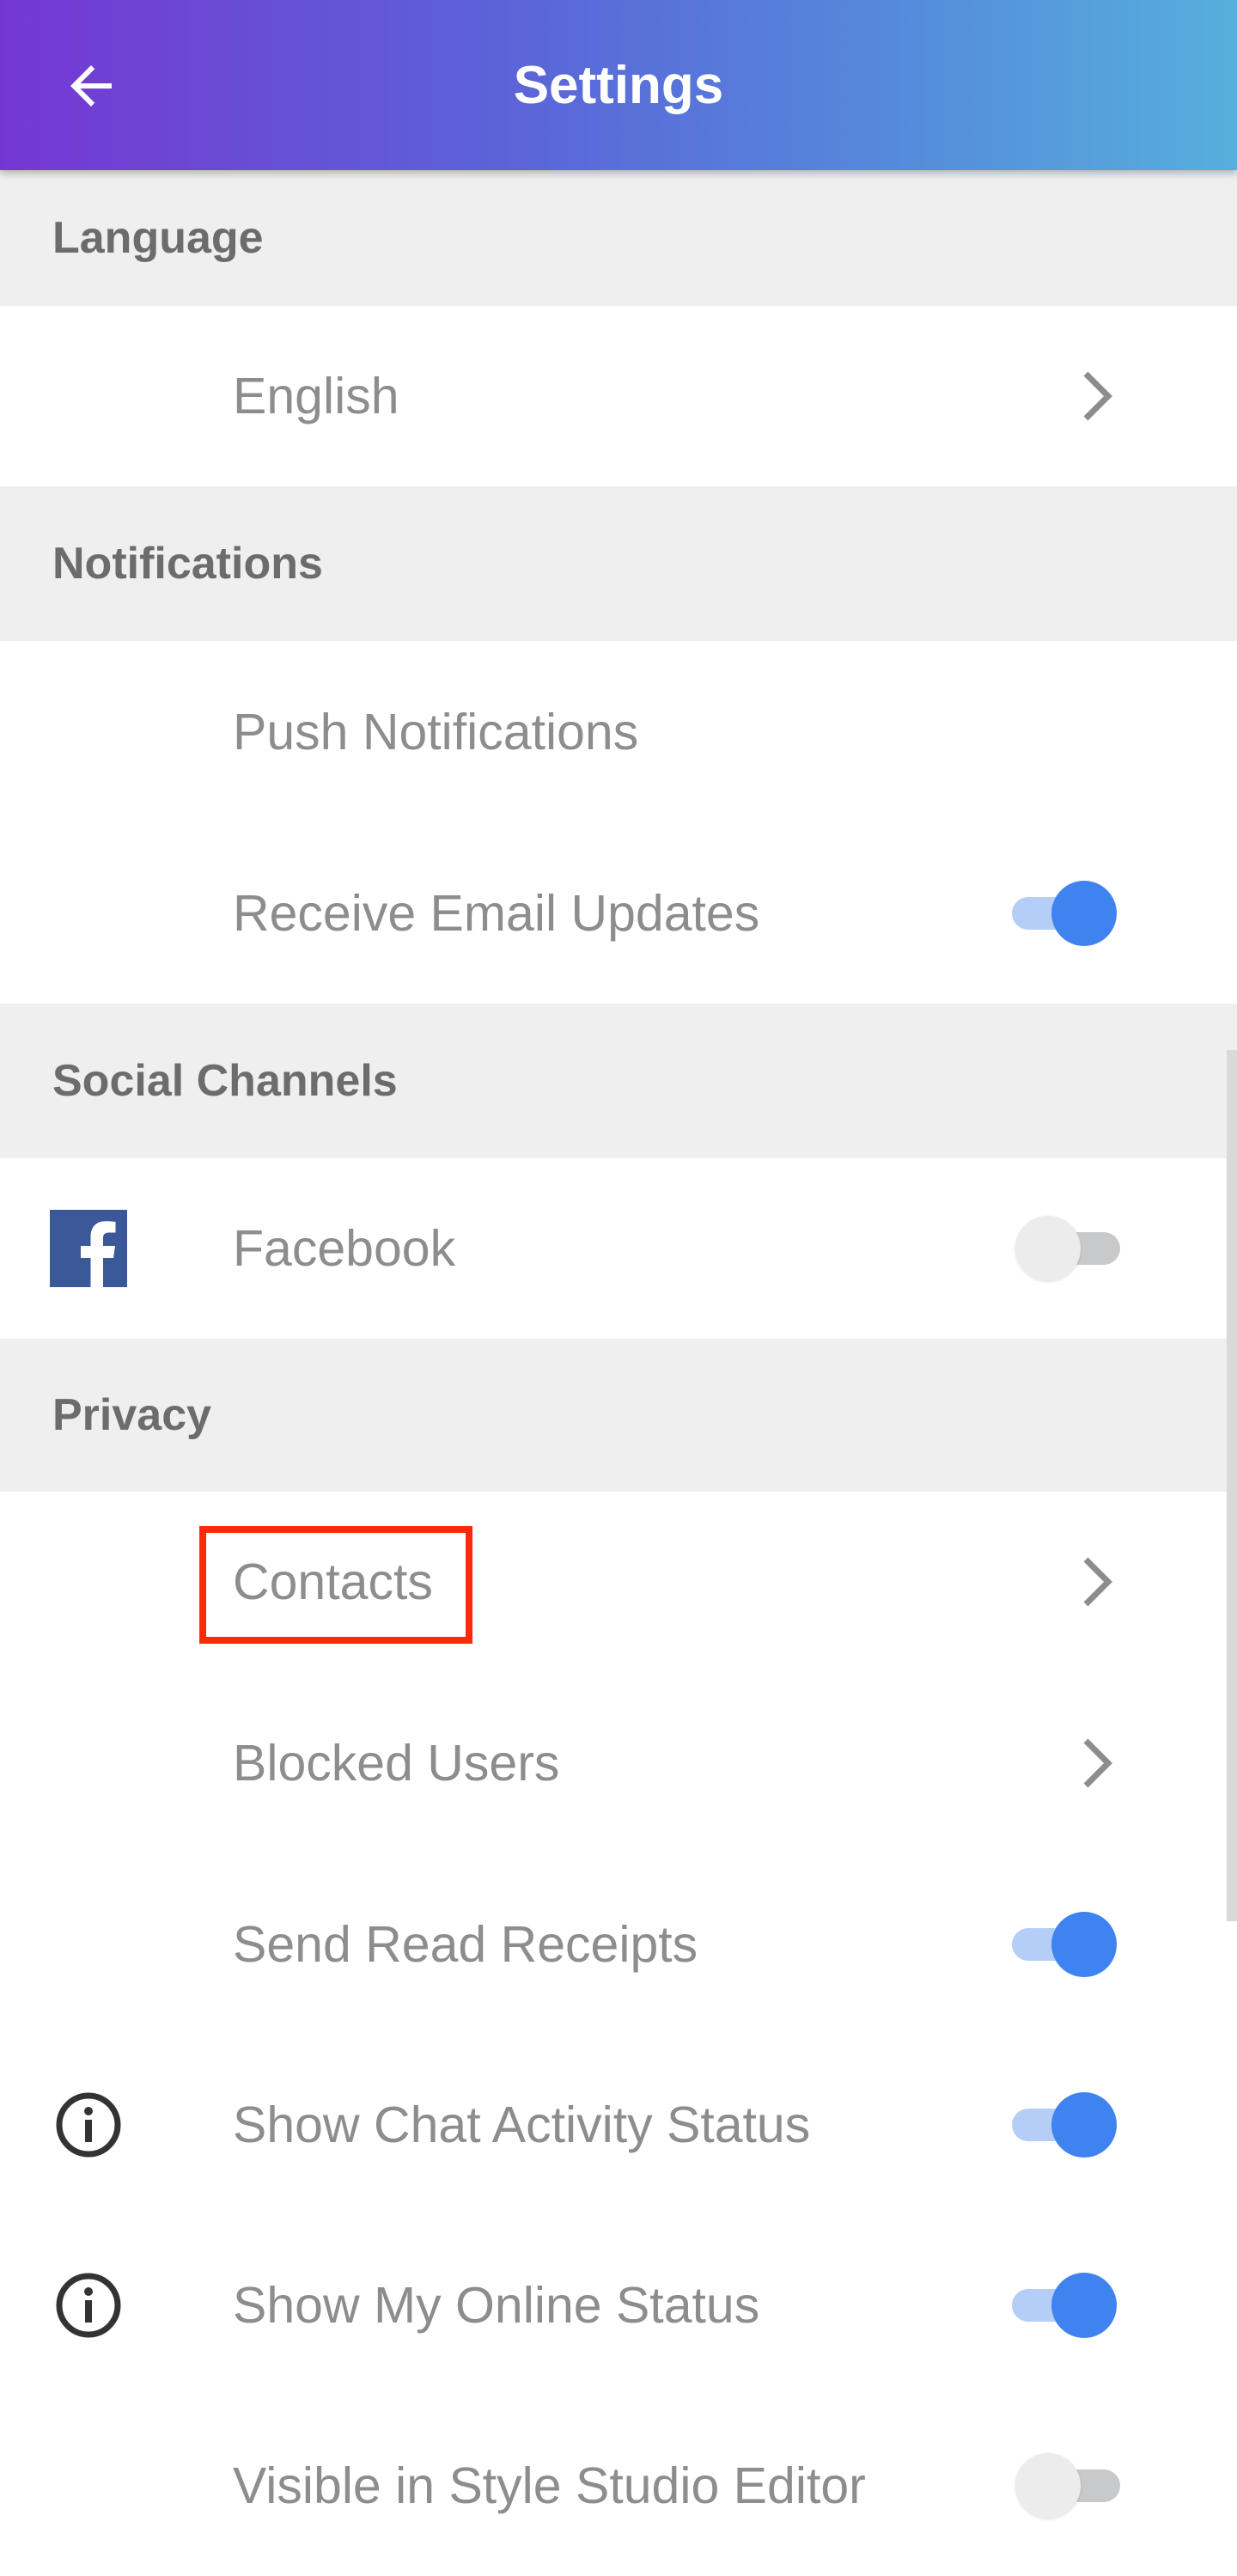 The height and width of the screenshot is (2576, 1237). I want to click on back-button, so click(91, 86).